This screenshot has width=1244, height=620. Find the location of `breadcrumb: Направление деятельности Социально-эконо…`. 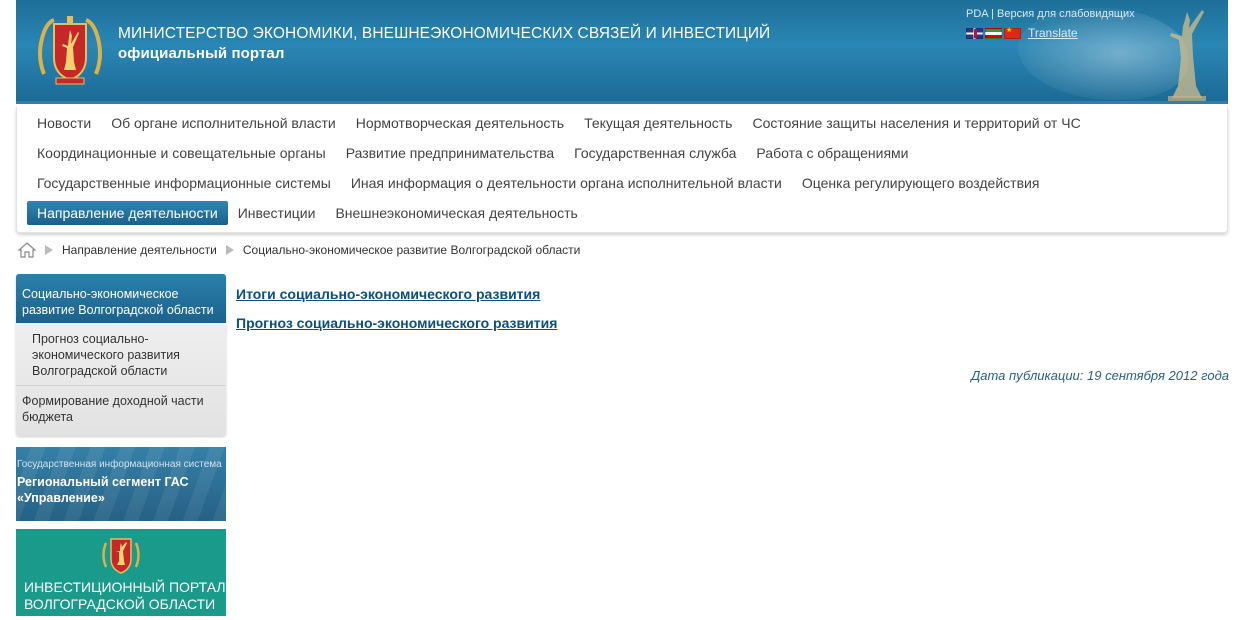

breadcrumb: Направление деятельности Социально-эконо… is located at coordinates (299, 250).